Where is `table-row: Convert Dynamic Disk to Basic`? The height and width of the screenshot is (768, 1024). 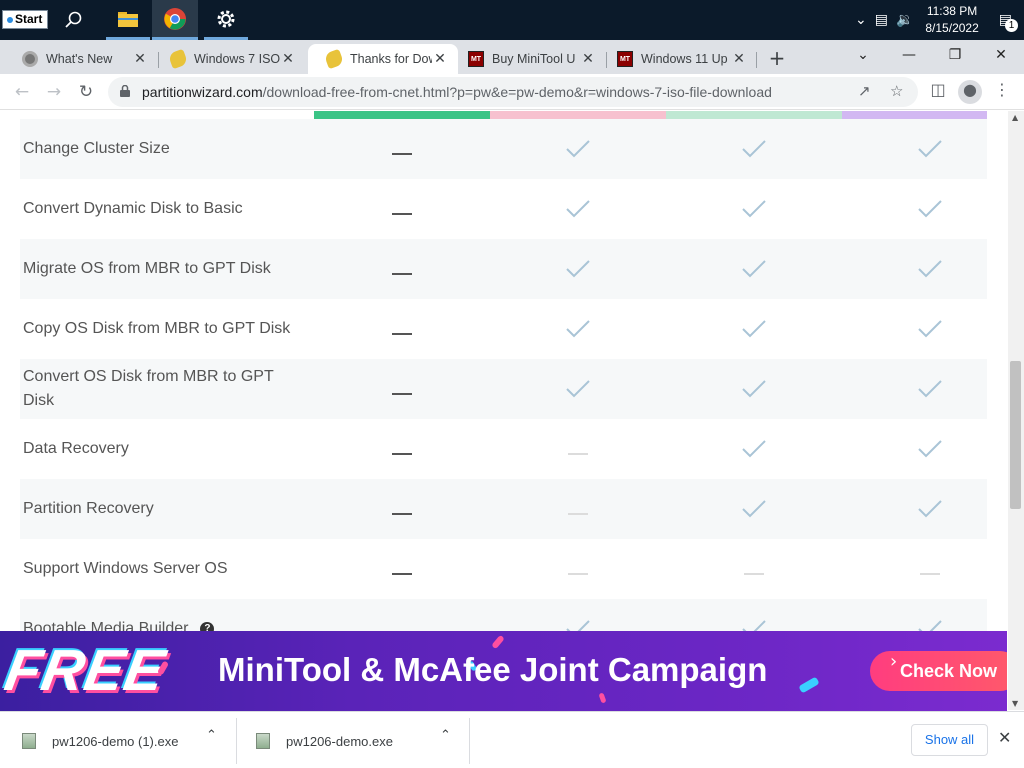 table-row: Convert Dynamic Disk to Basic is located at coordinates (503, 209).